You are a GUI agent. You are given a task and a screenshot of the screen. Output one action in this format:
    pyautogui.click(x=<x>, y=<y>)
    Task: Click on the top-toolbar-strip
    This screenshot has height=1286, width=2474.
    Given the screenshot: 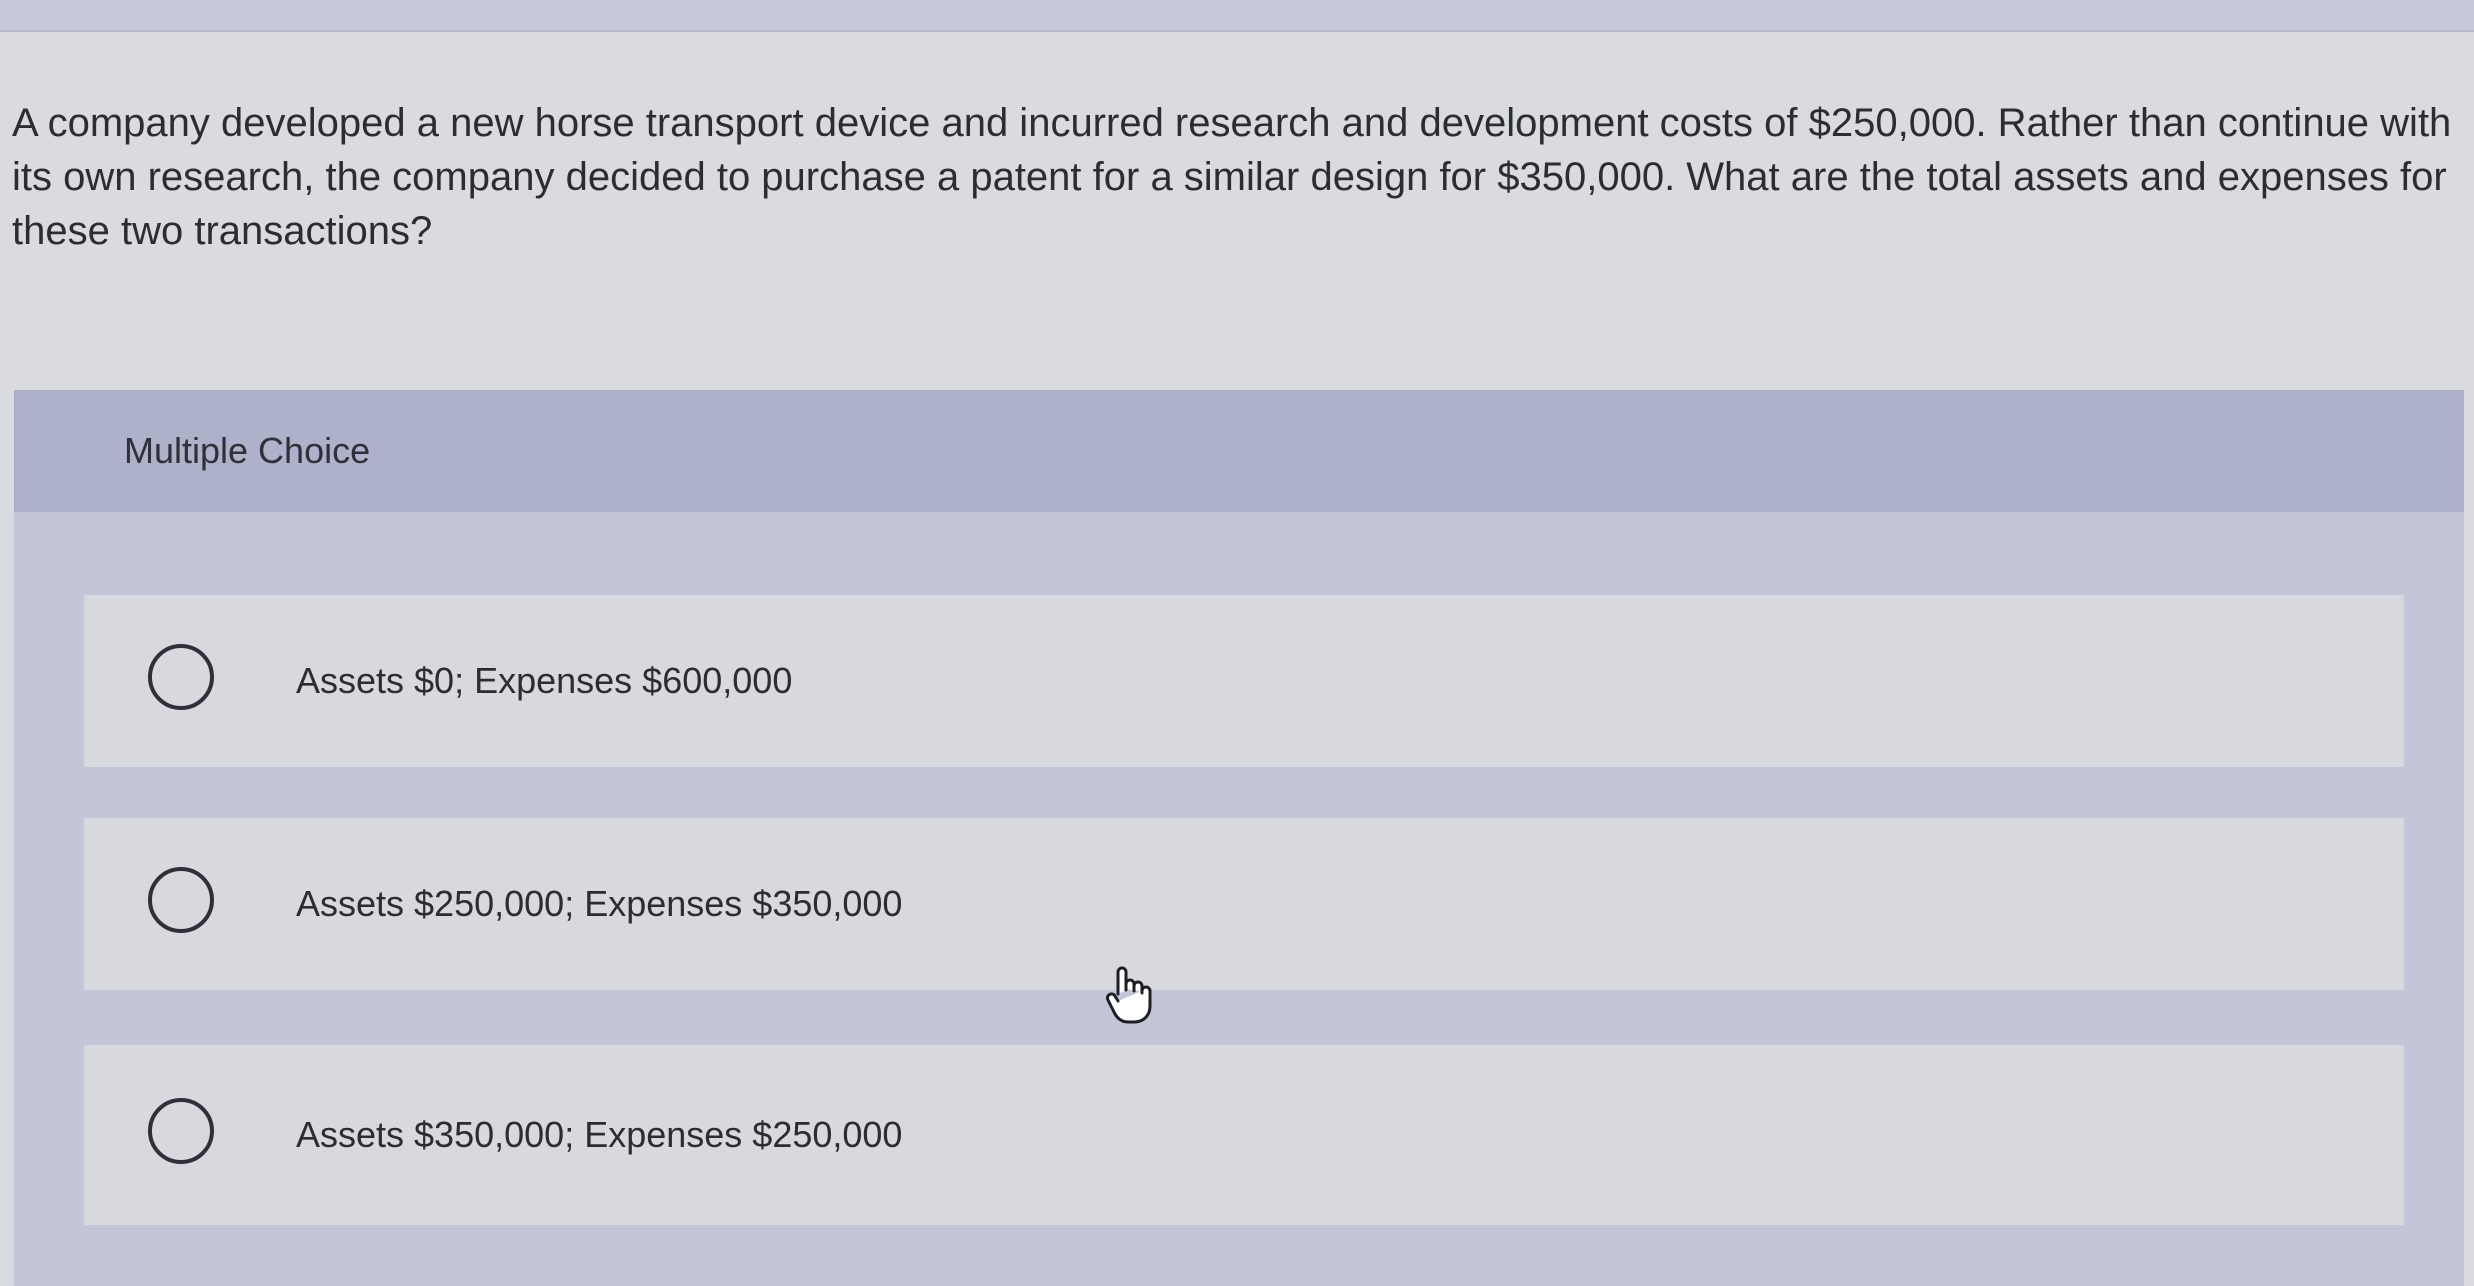 What is the action you would take?
    pyautogui.click(x=1237, y=16)
    